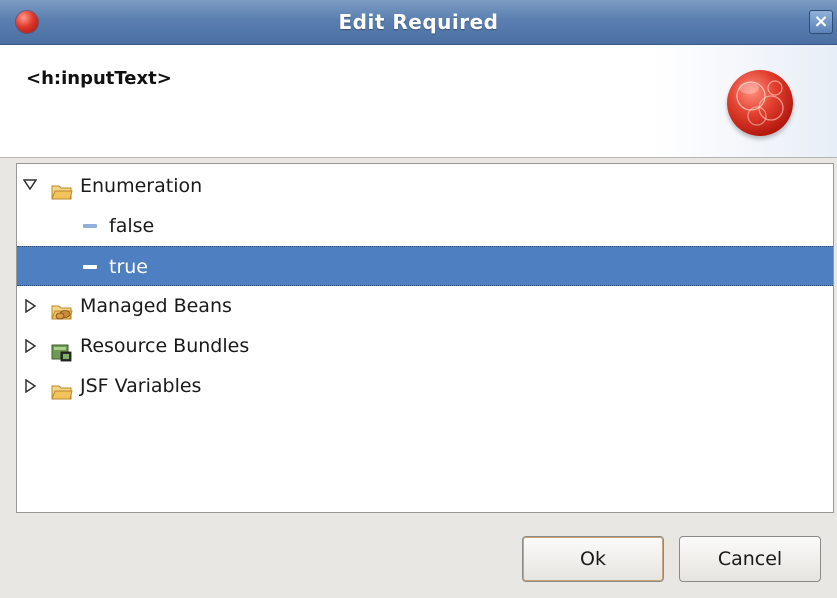 The image size is (837, 598). Describe the element at coordinates (760, 103) in the screenshot. I see `red-sphere-logo-icon` at that location.